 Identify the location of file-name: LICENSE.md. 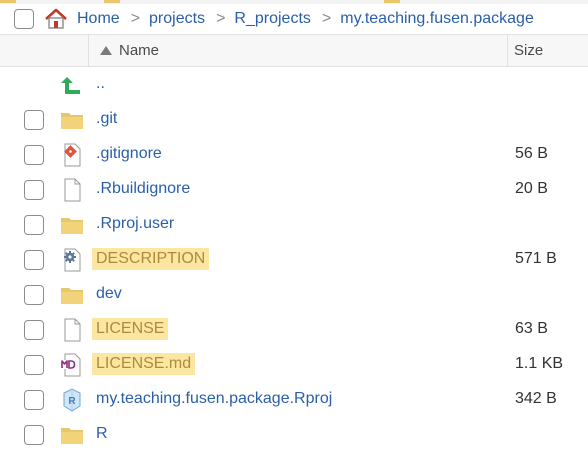
(144, 364).